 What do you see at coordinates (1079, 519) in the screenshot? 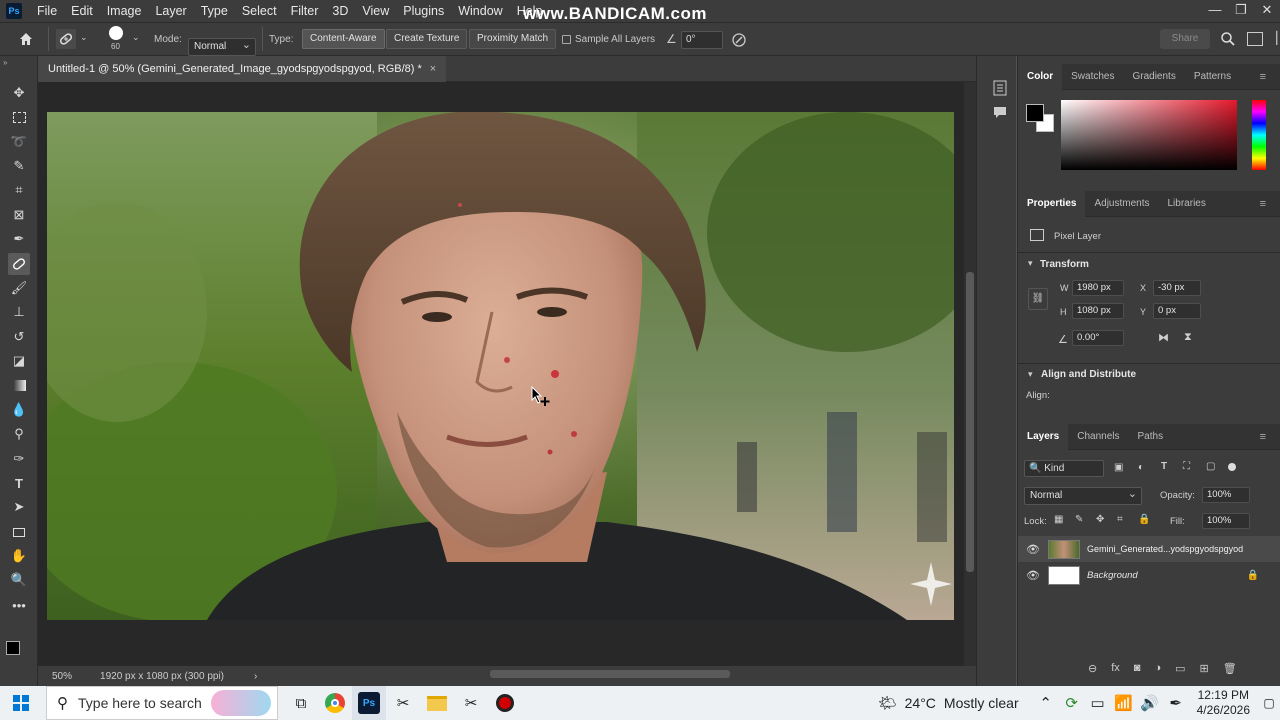
I see `lock-image-icon: ✎` at bounding box center [1079, 519].